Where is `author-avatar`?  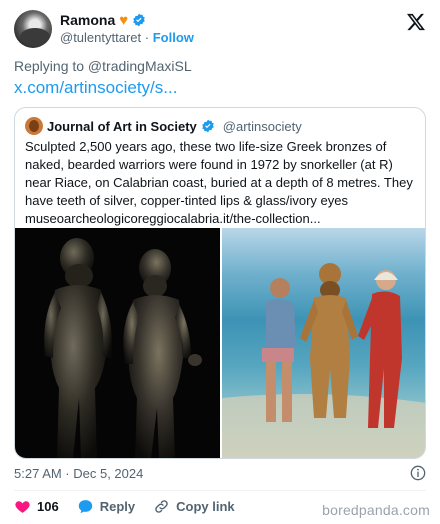 author-avatar is located at coordinates (33, 29).